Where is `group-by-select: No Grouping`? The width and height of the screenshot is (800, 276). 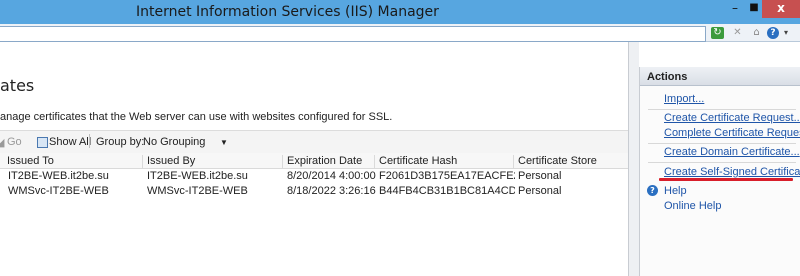
group-by-select: No Grouping is located at coordinates (174, 142).